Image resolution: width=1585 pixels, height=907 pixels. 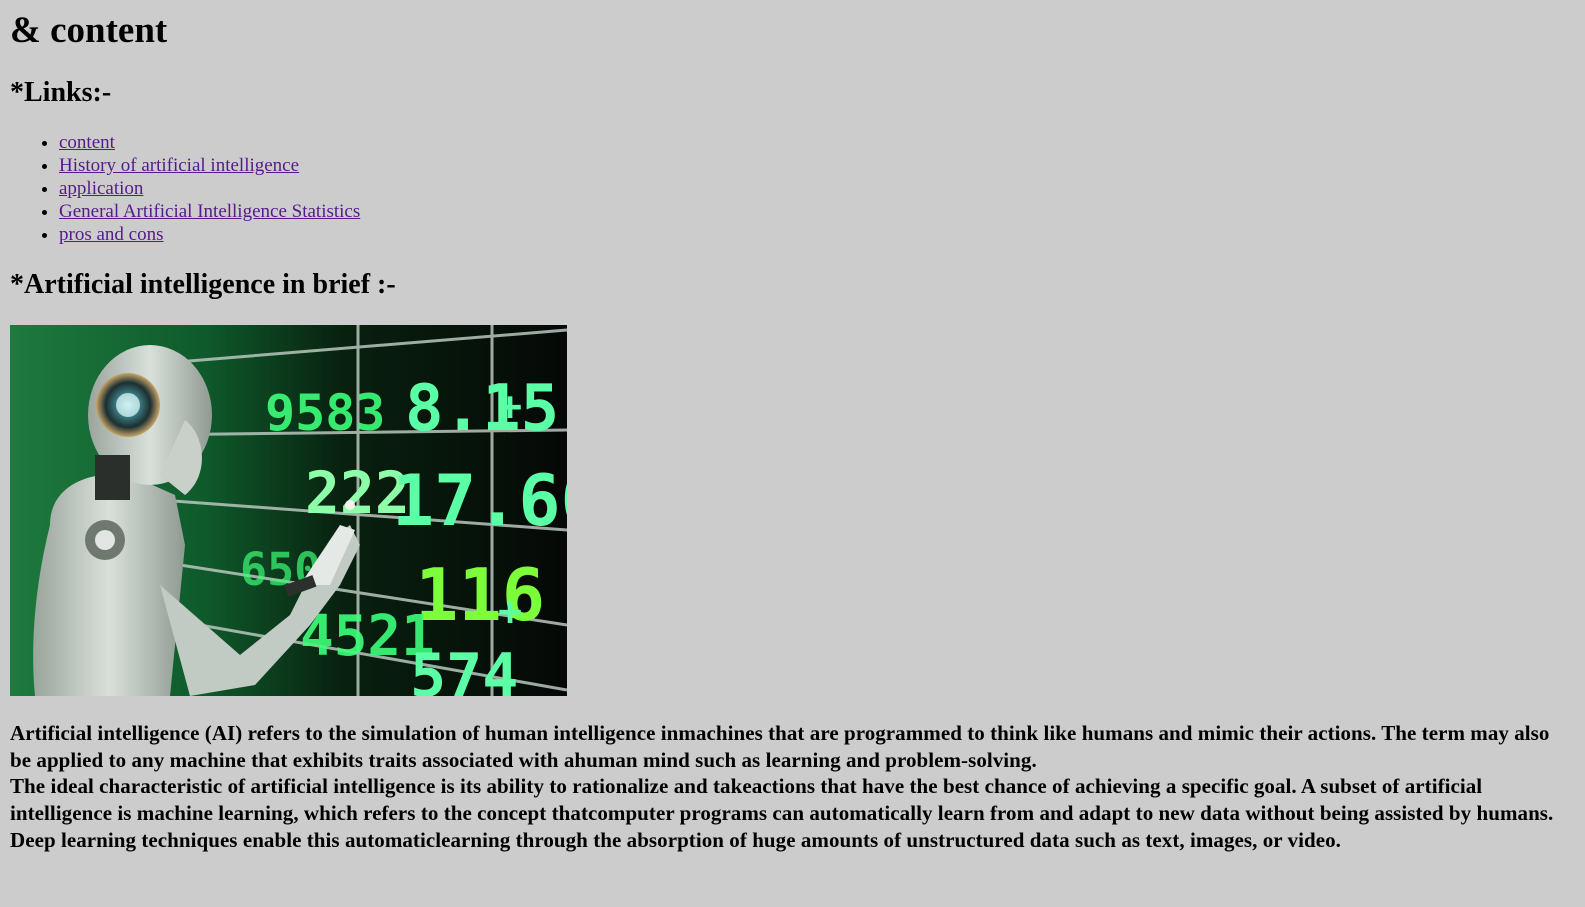 What do you see at coordinates (817, 188) in the screenshot?
I see `list-item: application` at bounding box center [817, 188].